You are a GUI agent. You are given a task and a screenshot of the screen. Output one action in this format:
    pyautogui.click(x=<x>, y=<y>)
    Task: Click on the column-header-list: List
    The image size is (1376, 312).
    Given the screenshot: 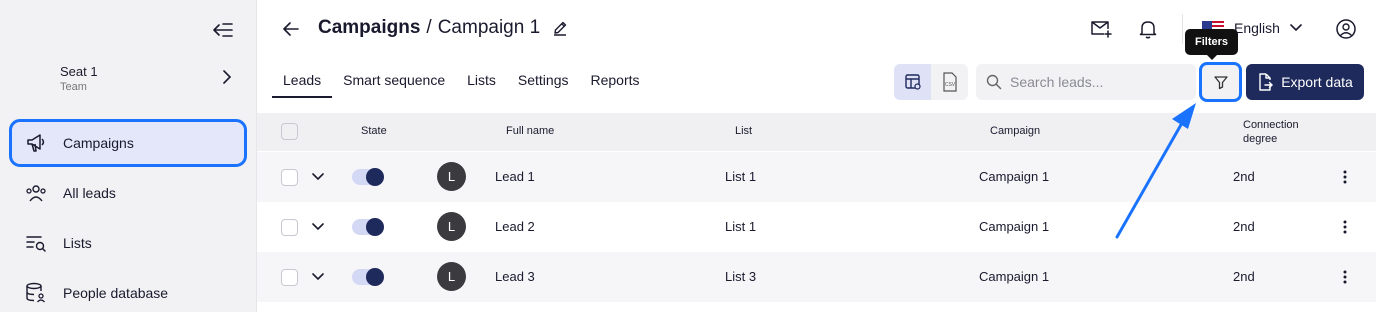 What is the action you would take?
    pyautogui.click(x=743, y=131)
    